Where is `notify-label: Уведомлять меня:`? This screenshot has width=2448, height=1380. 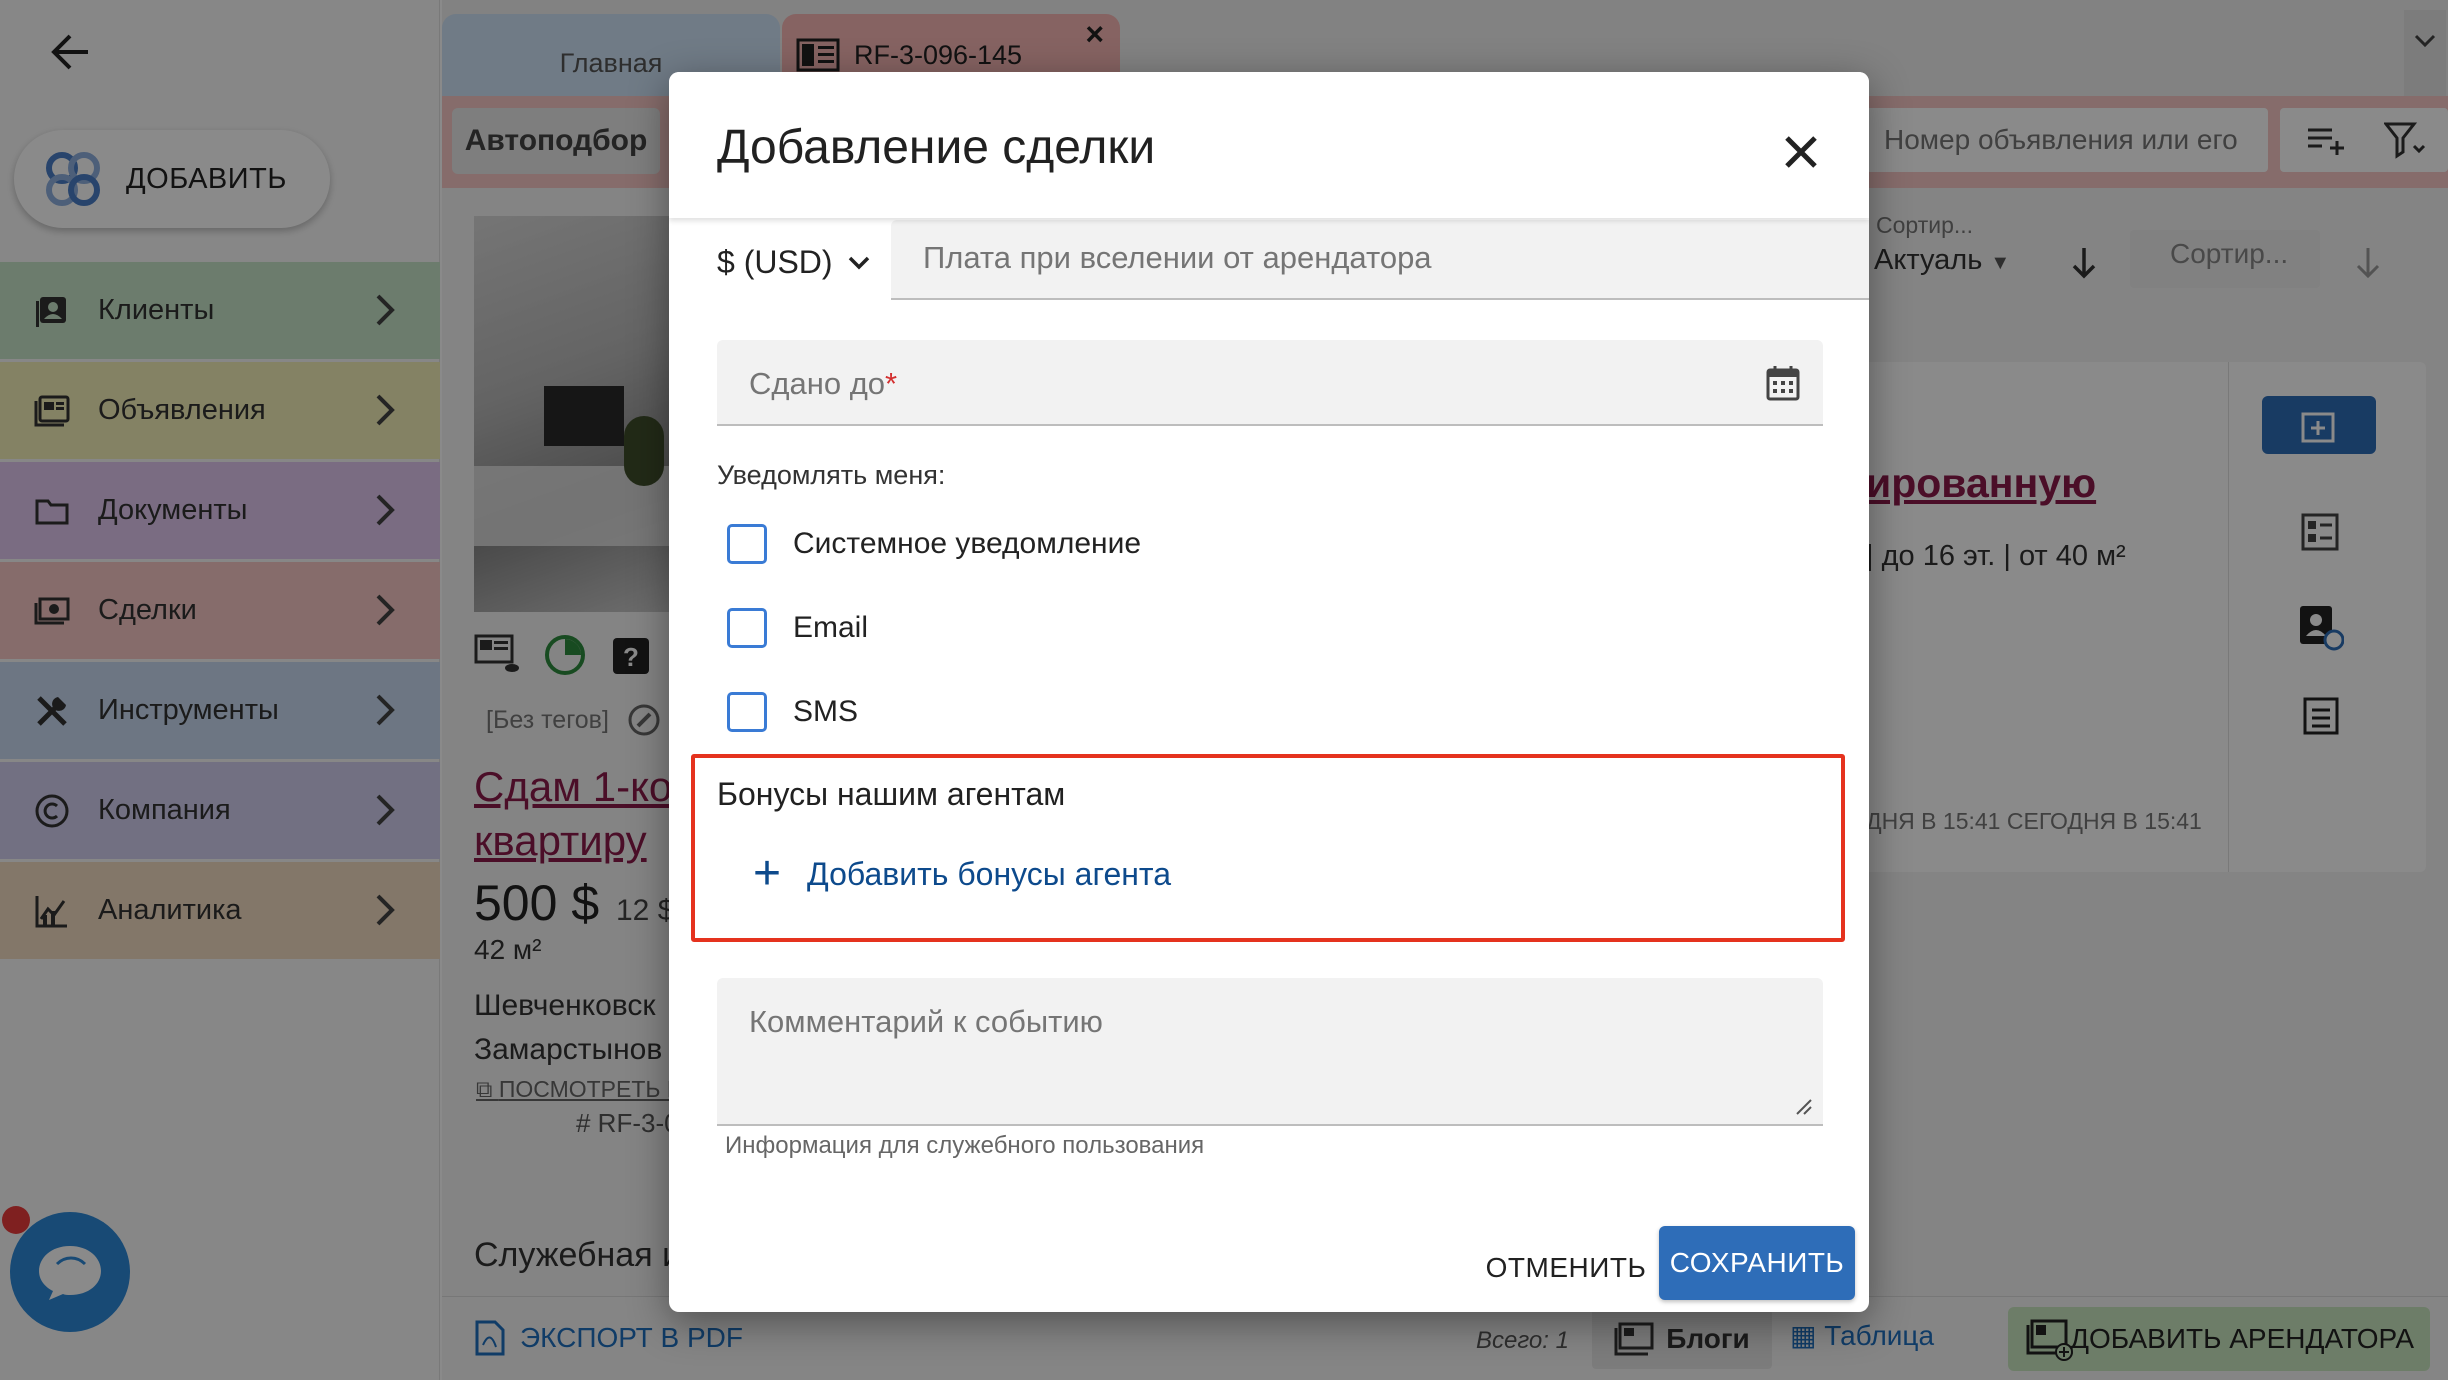 notify-label: Уведомлять меня: is located at coordinates (831, 475).